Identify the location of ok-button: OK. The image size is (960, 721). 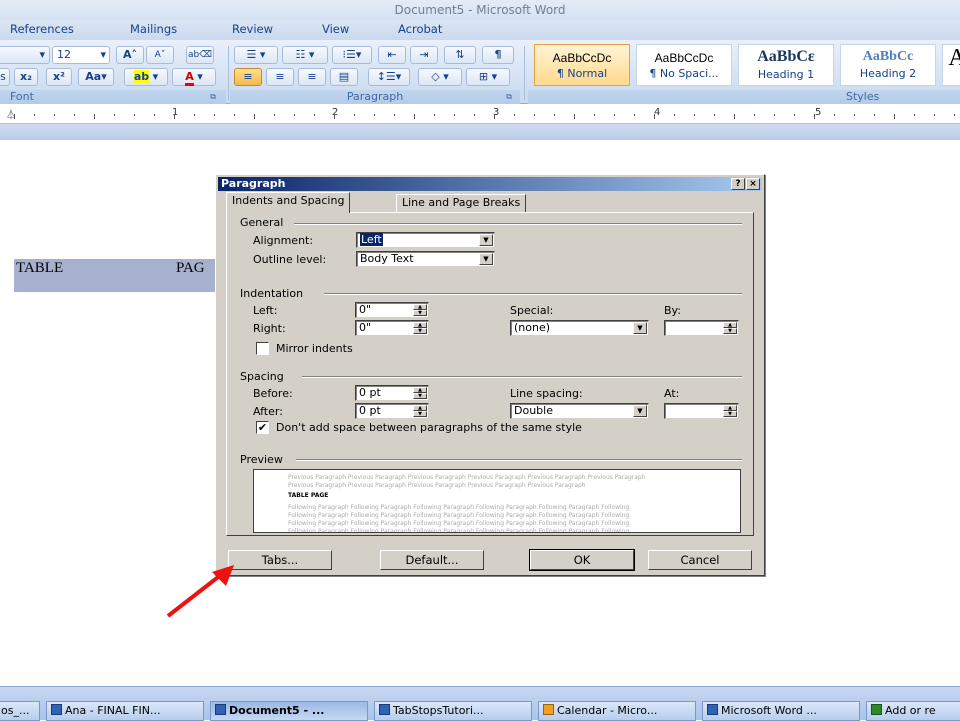
(582, 560).